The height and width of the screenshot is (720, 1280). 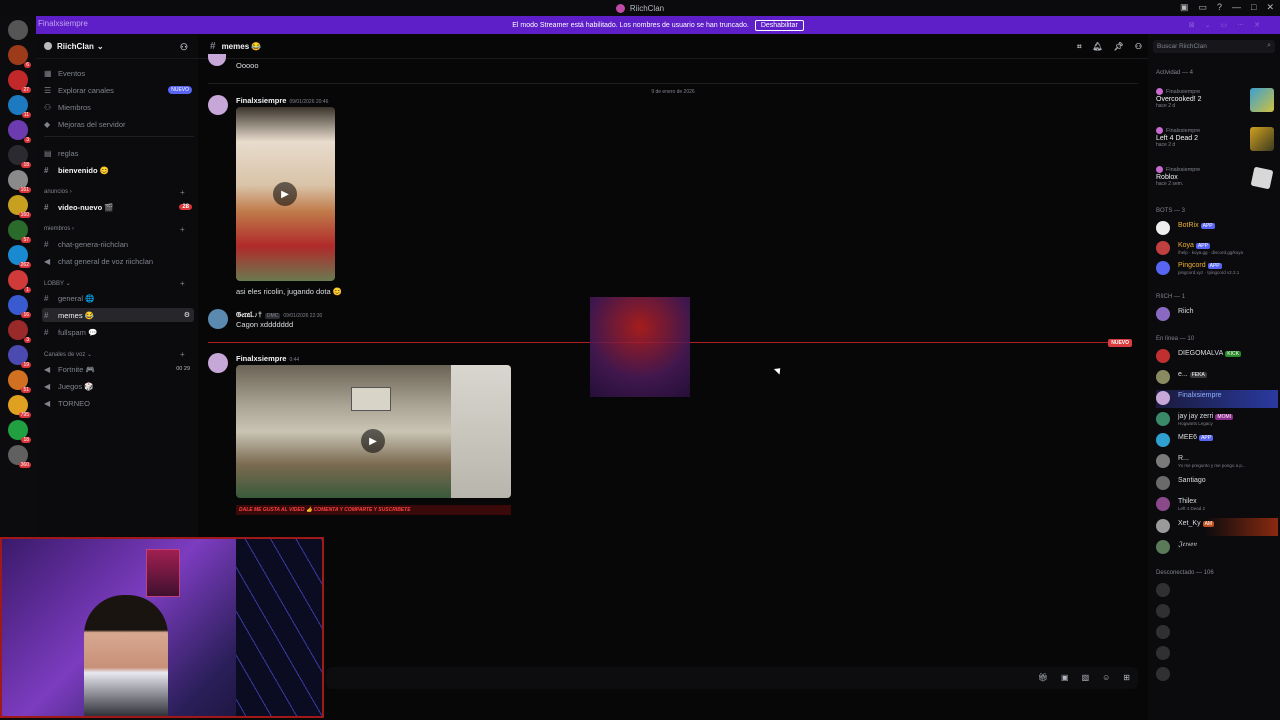 What do you see at coordinates (114, 192) in the screenshot?
I see `category-anuncios: anuncios › +` at bounding box center [114, 192].